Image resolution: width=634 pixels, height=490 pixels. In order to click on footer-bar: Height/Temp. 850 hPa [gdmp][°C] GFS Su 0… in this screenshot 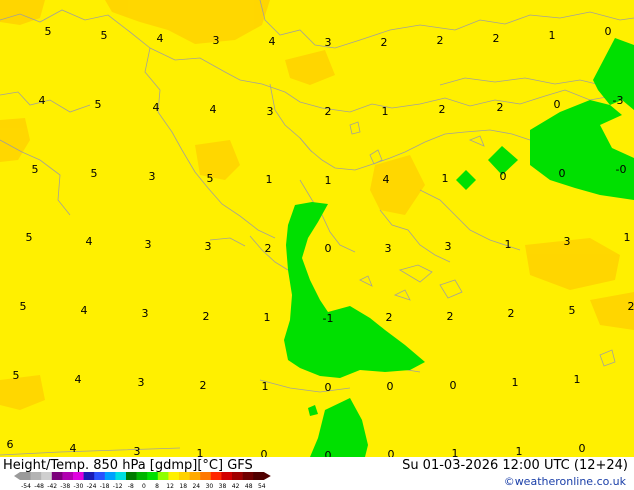, I will do `click(317, 473)`.